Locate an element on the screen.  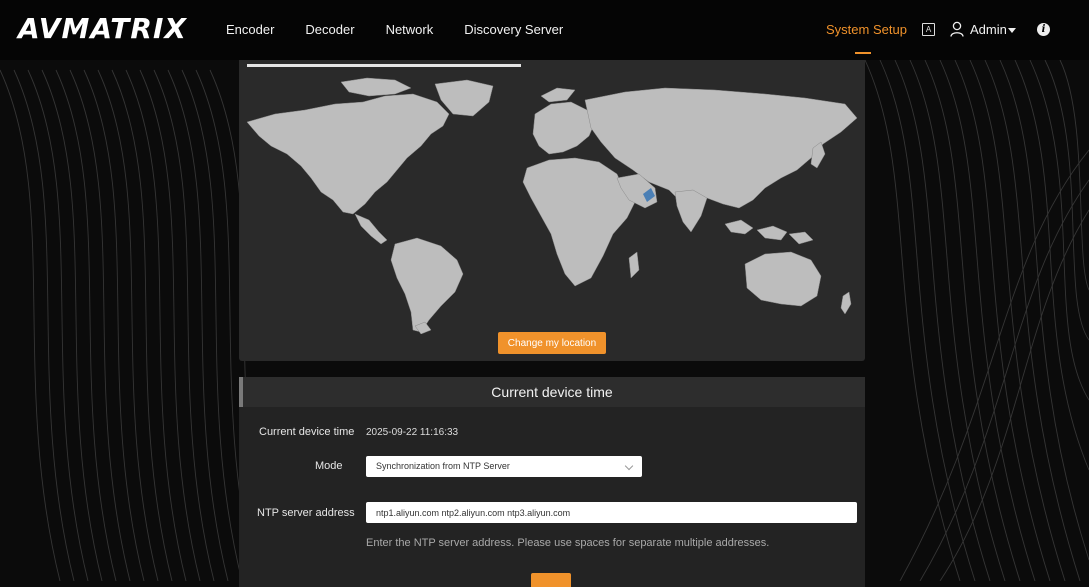
logo-part-matrix: MATRIX is located at coordinates (124, 28).